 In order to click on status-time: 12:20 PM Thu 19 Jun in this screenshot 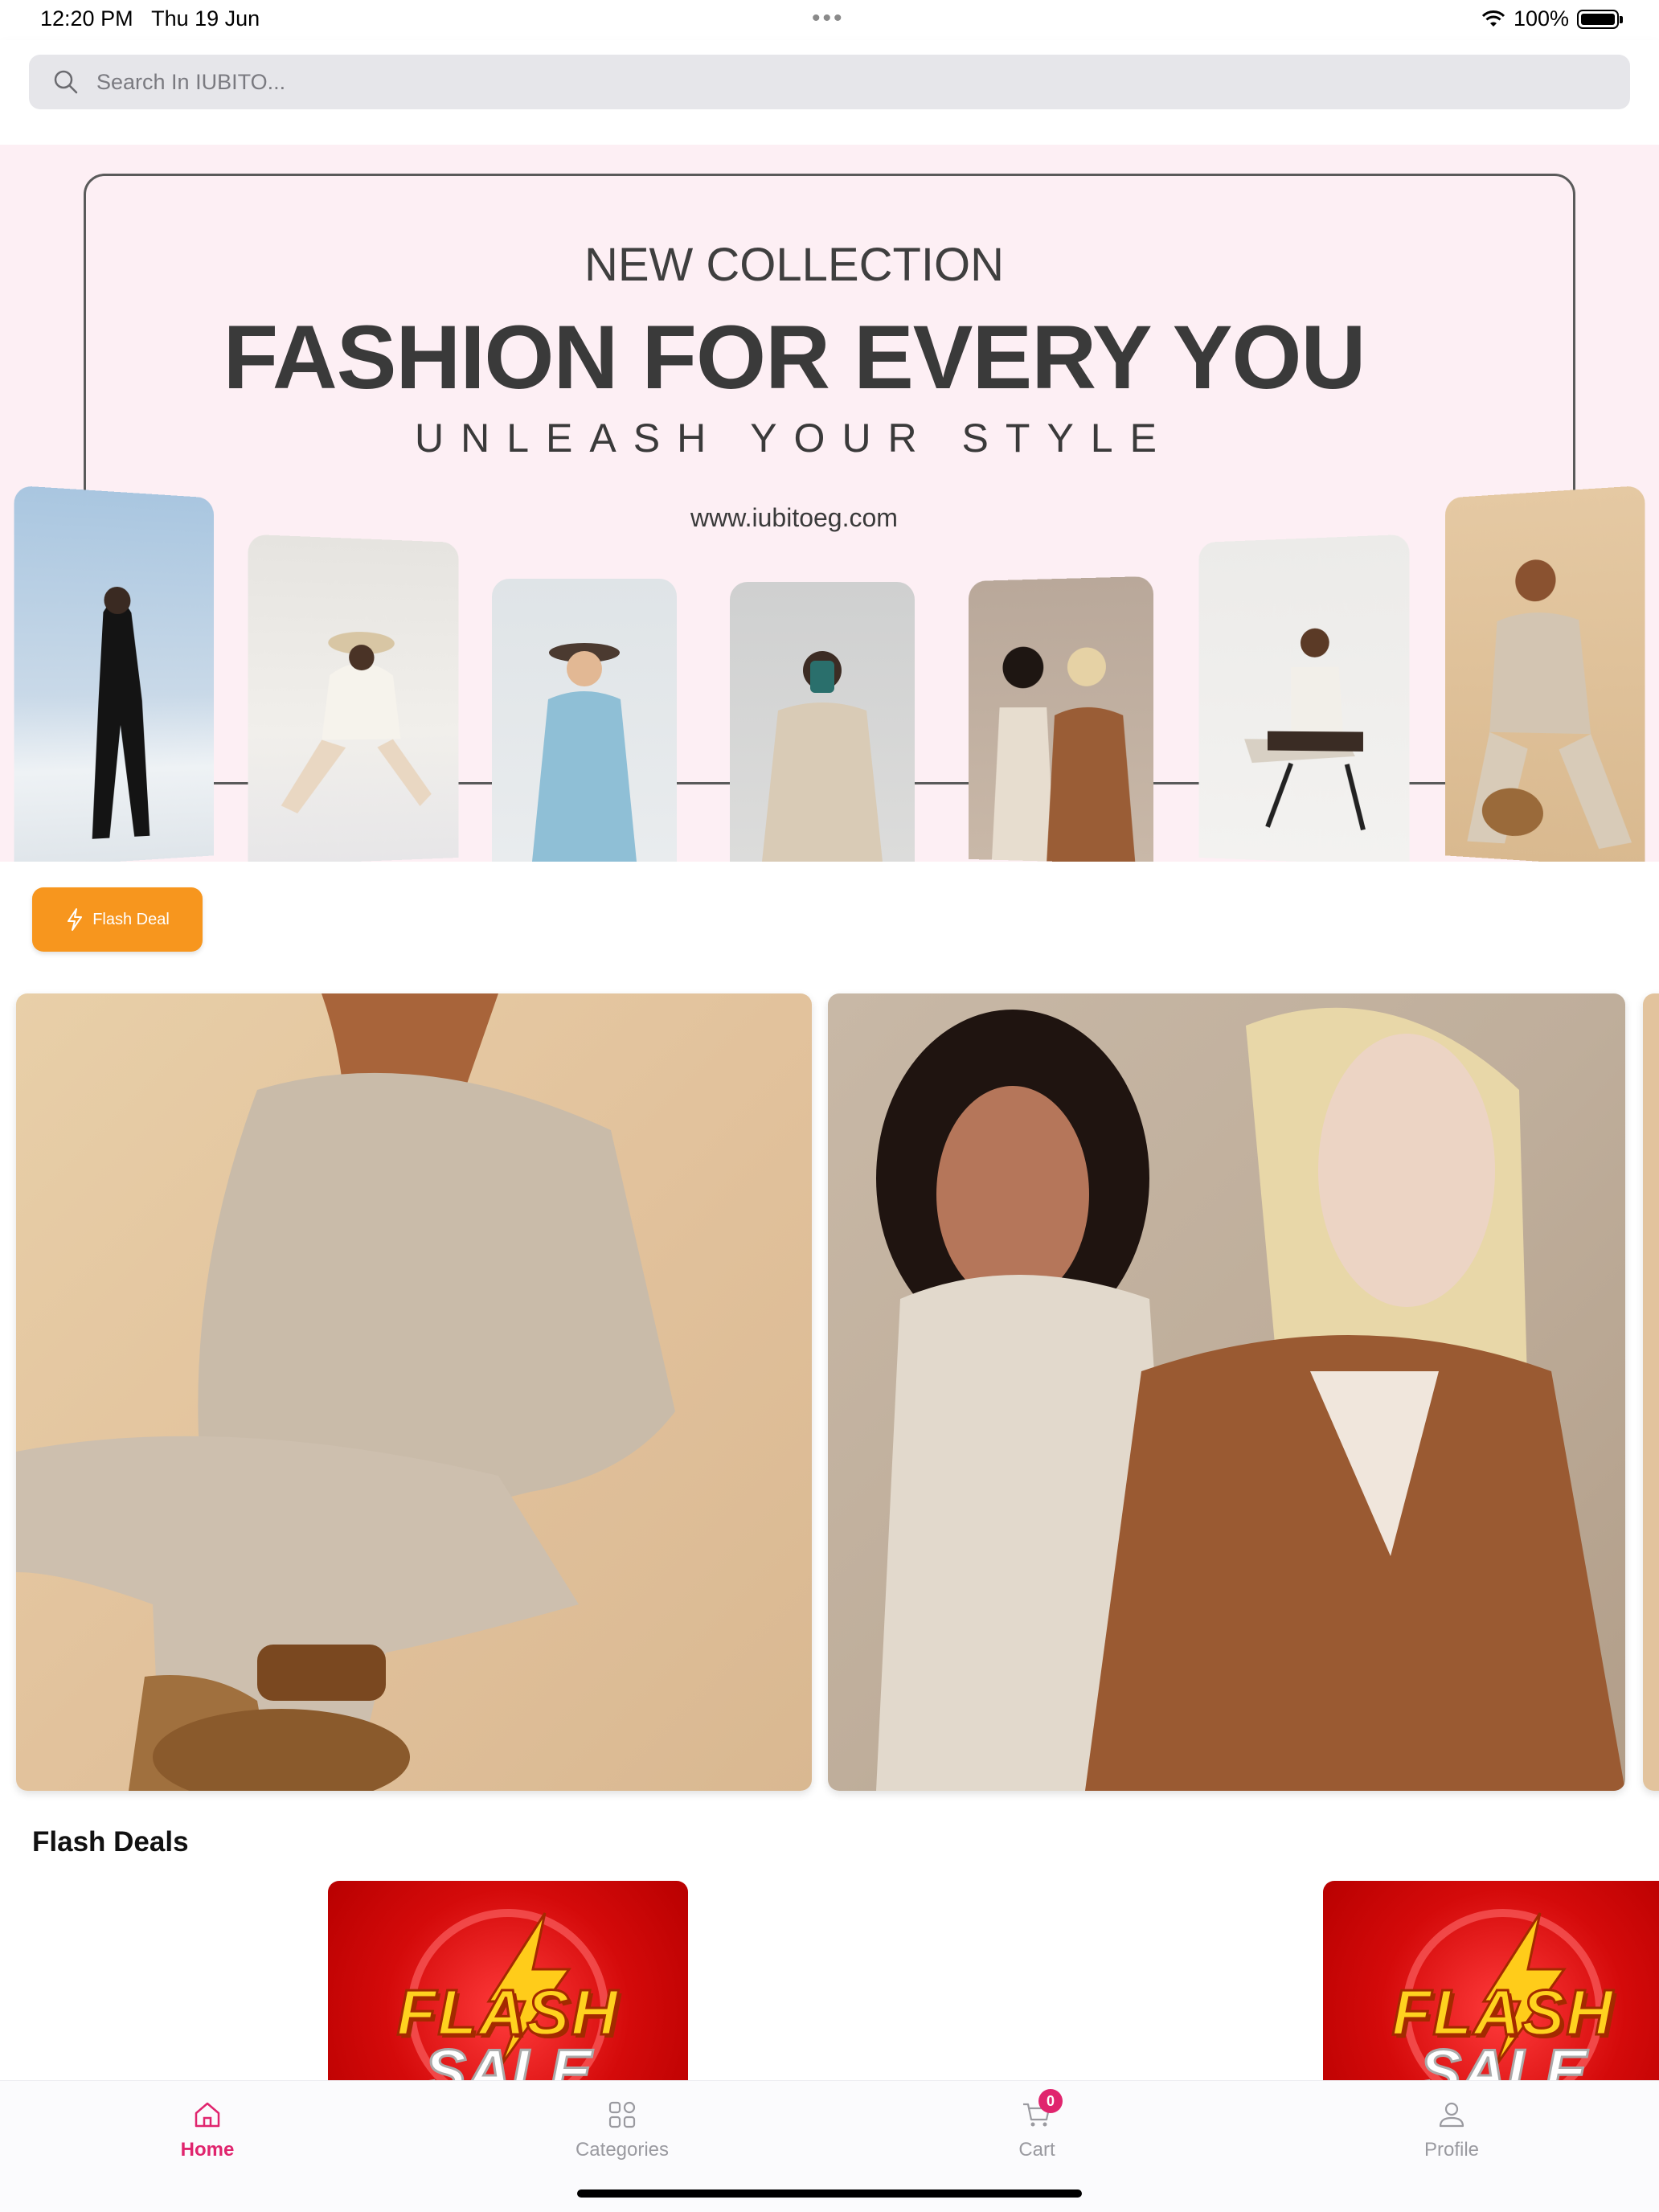, I will do `click(150, 18)`.